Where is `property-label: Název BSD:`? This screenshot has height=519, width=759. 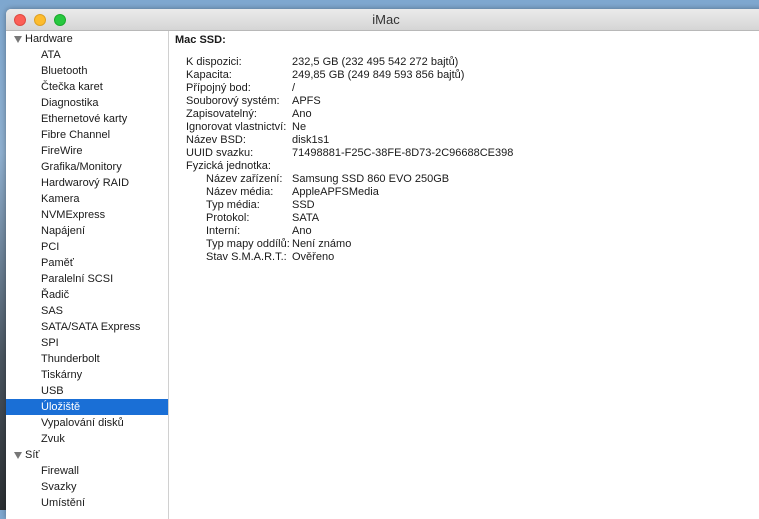
property-label: Název BSD: is located at coordinates (216, 140).